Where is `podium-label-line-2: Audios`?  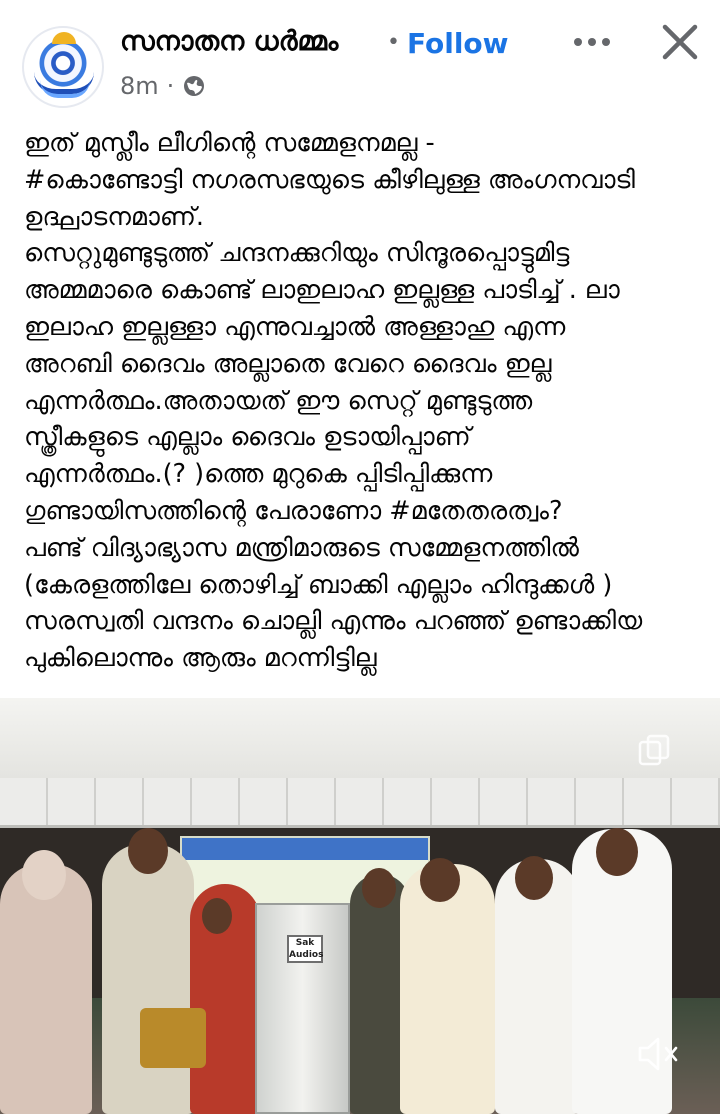
podium-label-line-2: Audios is located at coordinates (306, 955).